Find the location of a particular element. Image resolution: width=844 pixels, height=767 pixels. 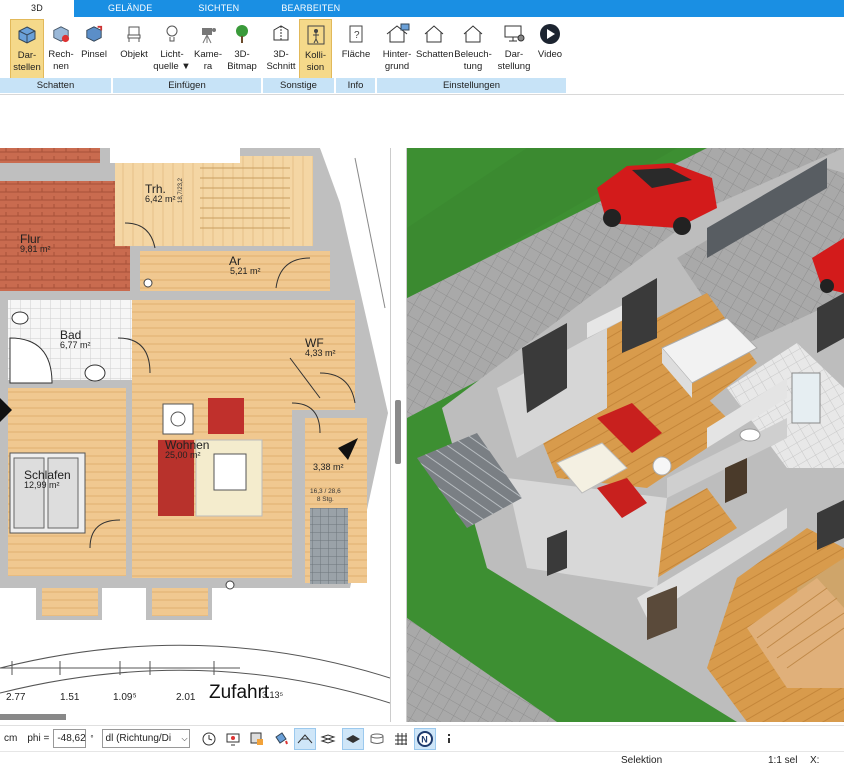

objekt-button: Objekt is located at coordinates (134, 49).